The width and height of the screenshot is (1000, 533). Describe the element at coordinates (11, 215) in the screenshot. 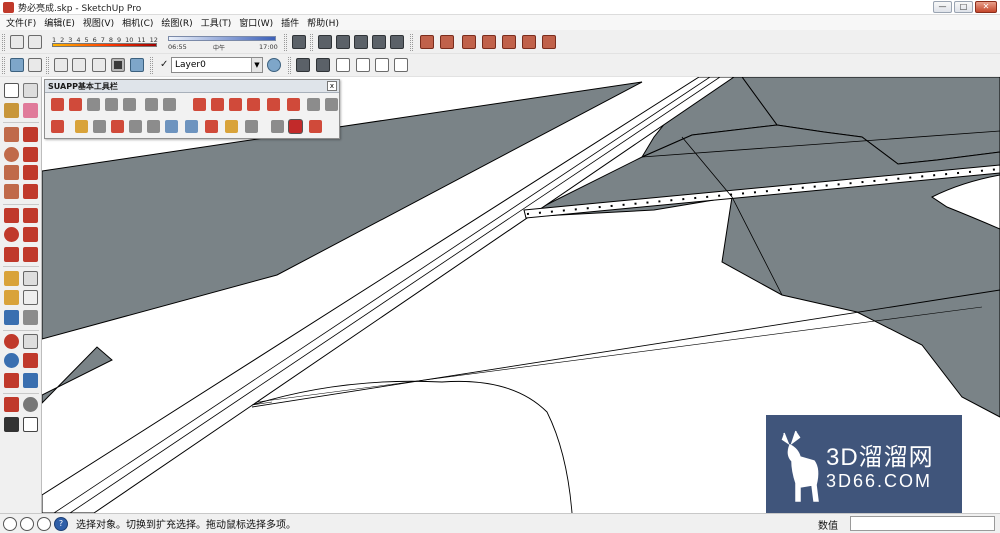

I see `move-icon` at that location.